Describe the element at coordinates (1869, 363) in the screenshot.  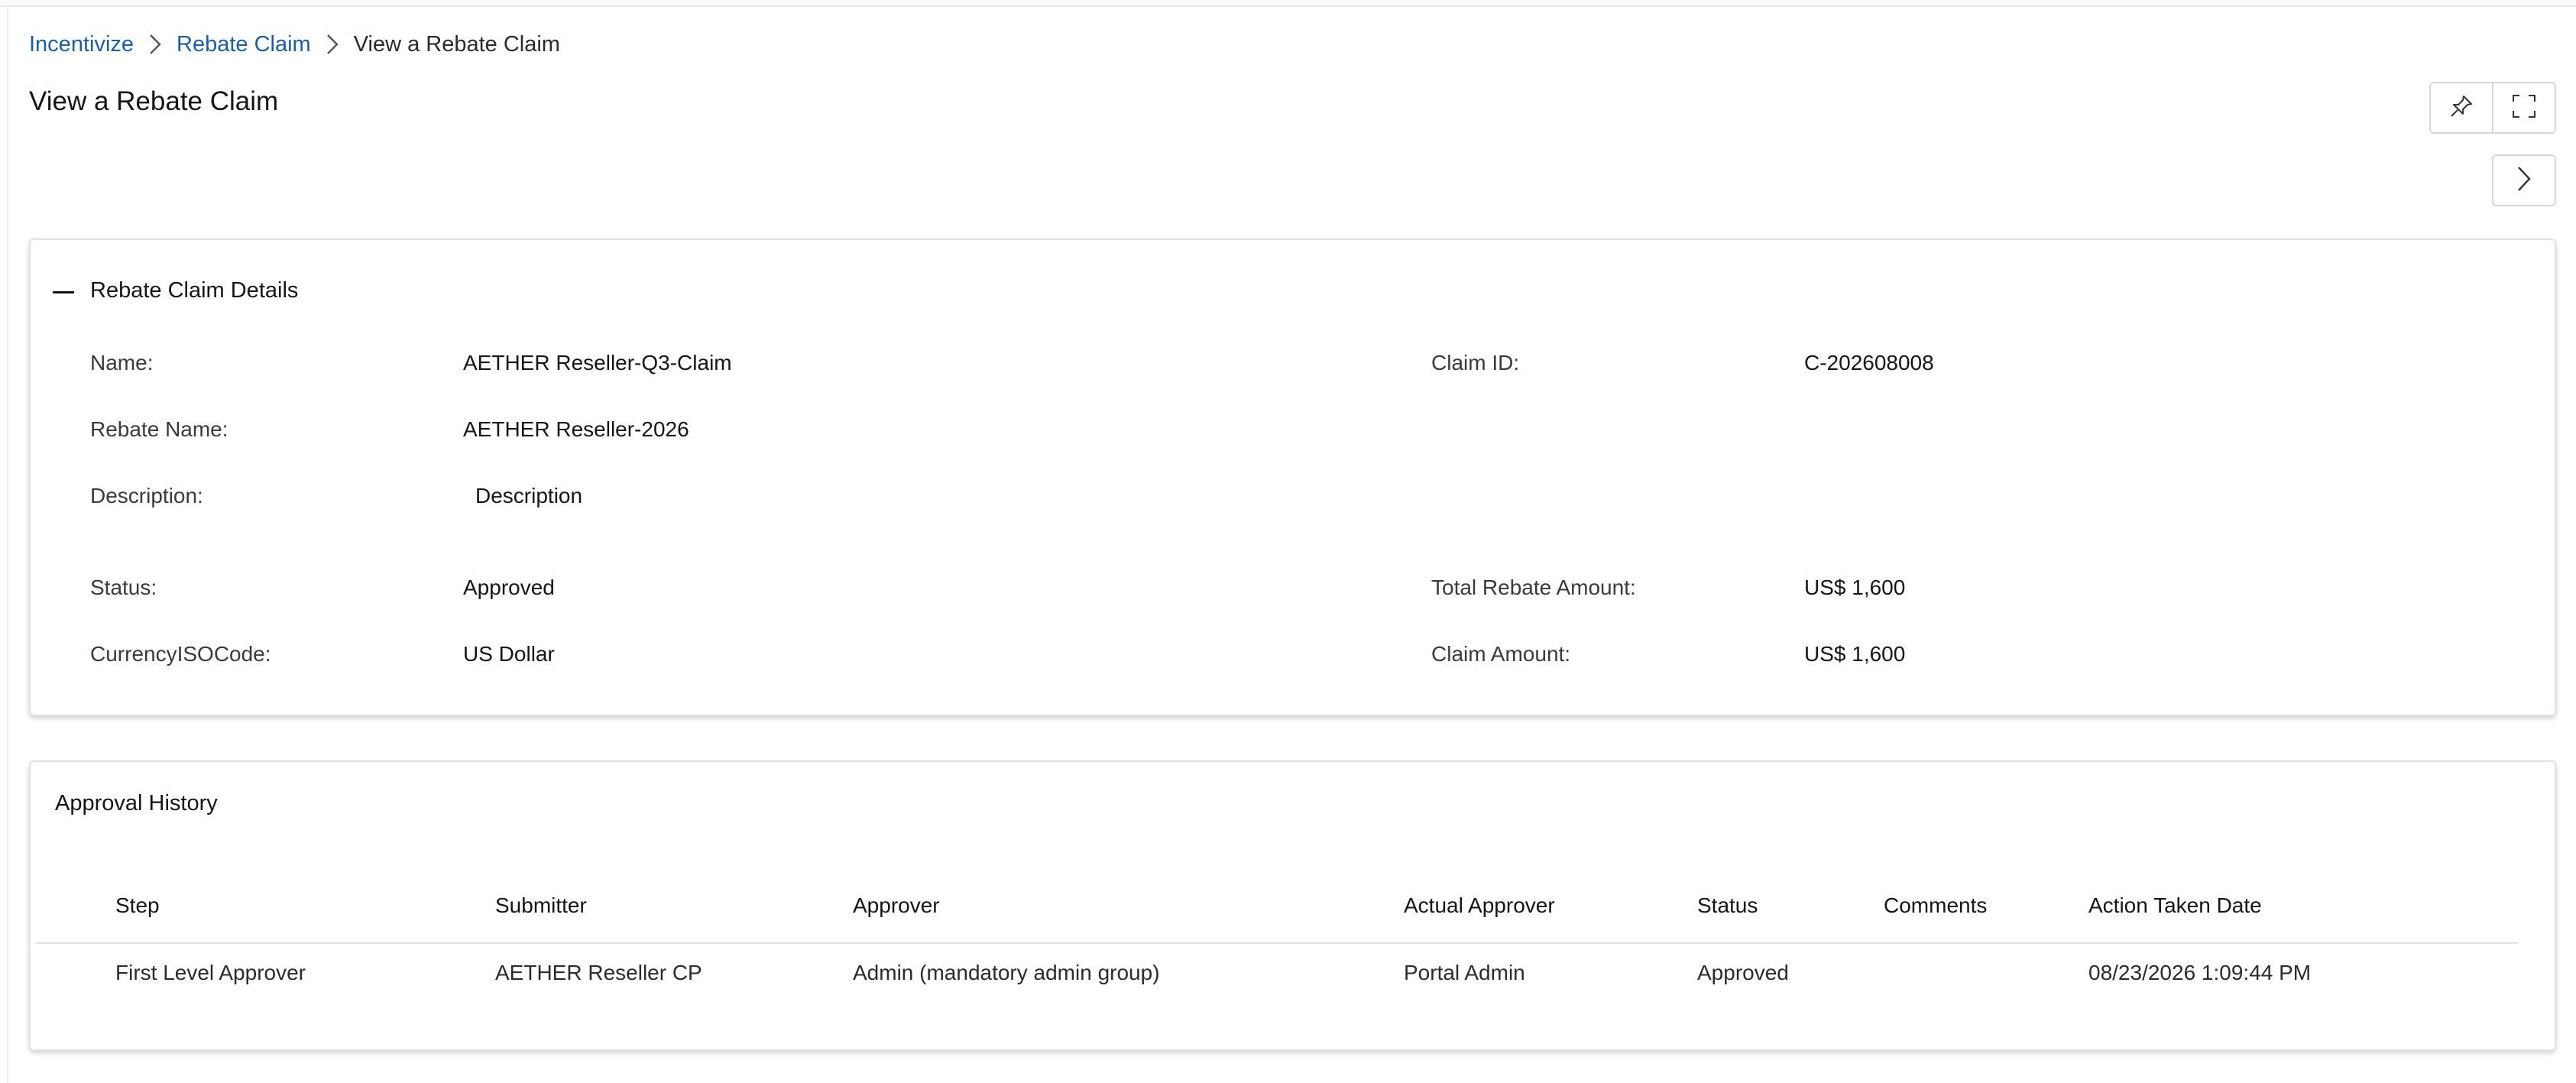
I see `claim-id-value: C-202608008` at that location.